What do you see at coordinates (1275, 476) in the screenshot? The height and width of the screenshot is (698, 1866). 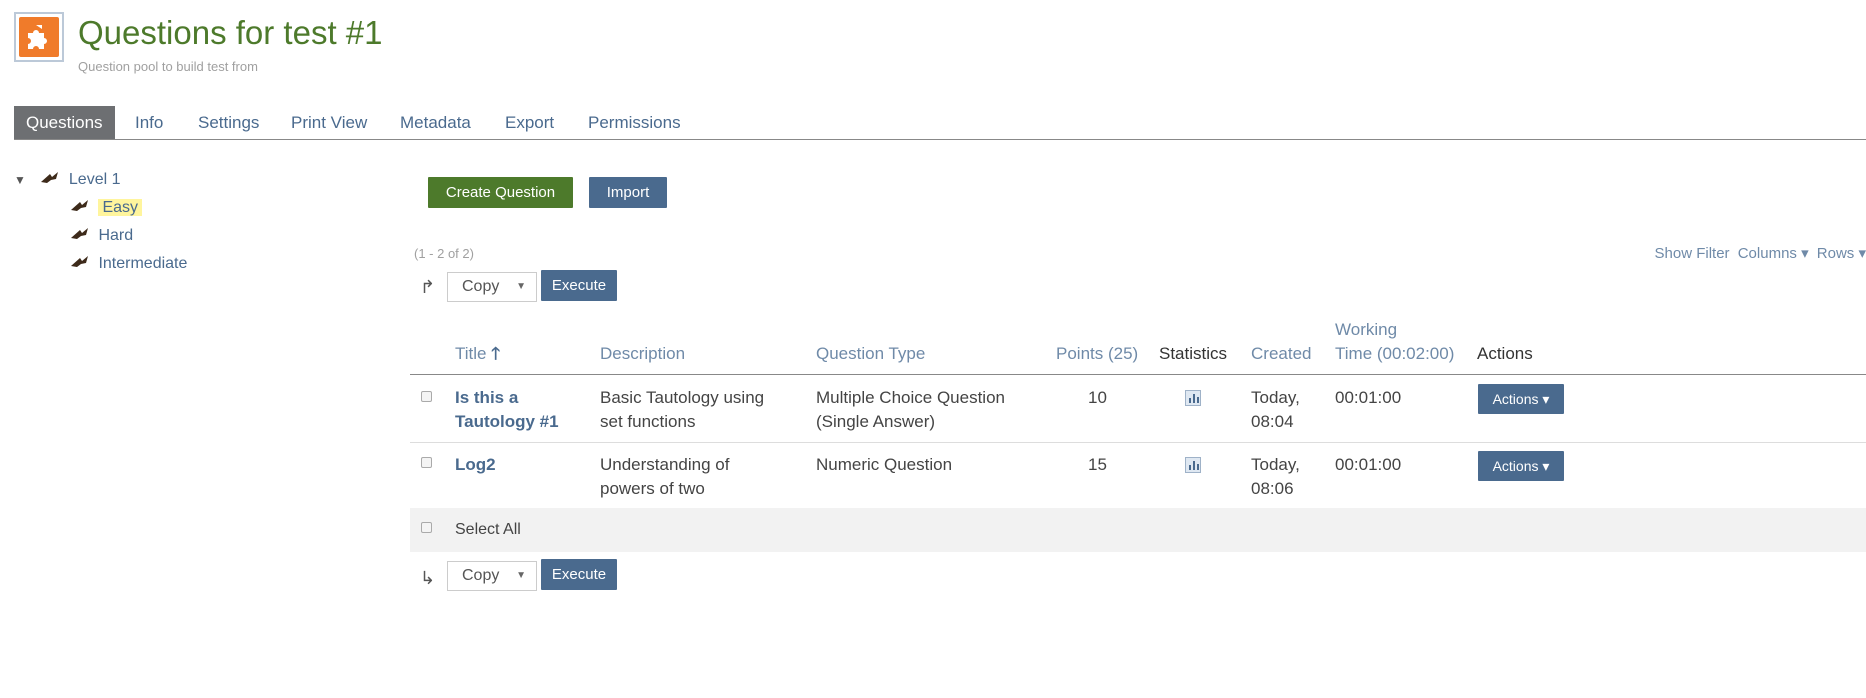 I see `question-created: Today, 08:06` at bounding box center [1275, 476].